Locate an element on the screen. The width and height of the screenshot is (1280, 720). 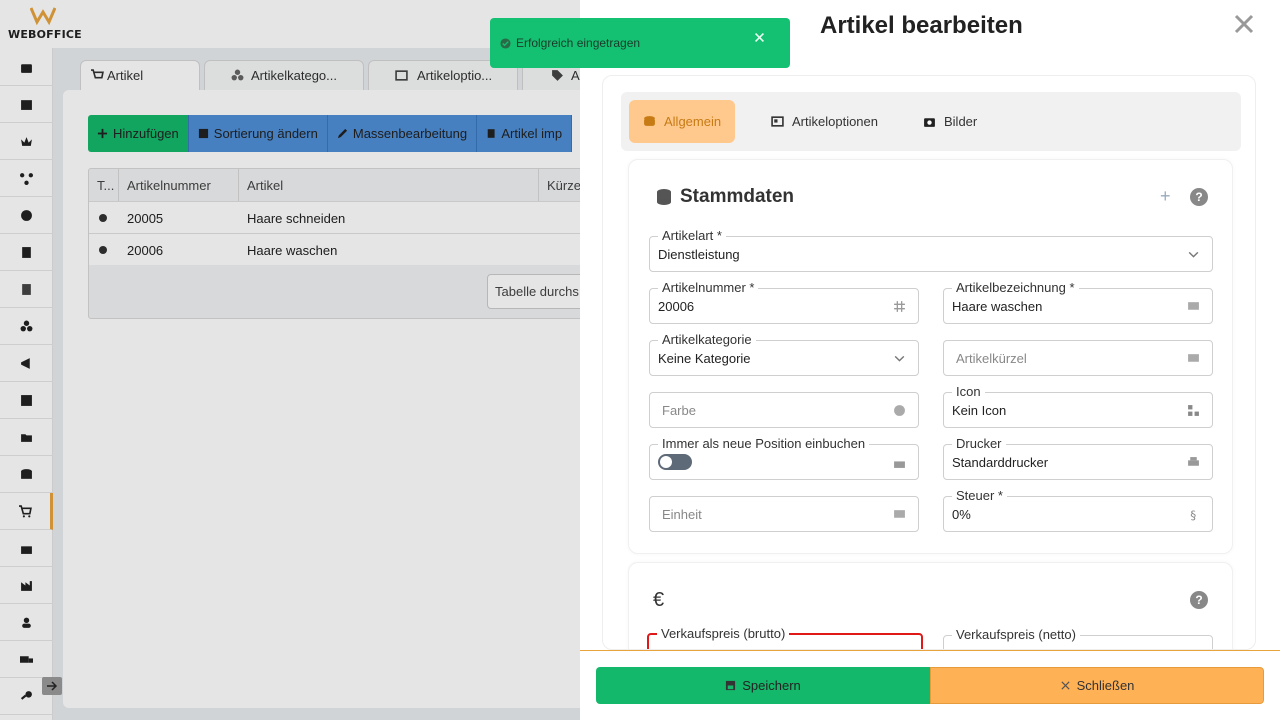
tab-options: Artikeloptionen is located at coordinates (824, 121).